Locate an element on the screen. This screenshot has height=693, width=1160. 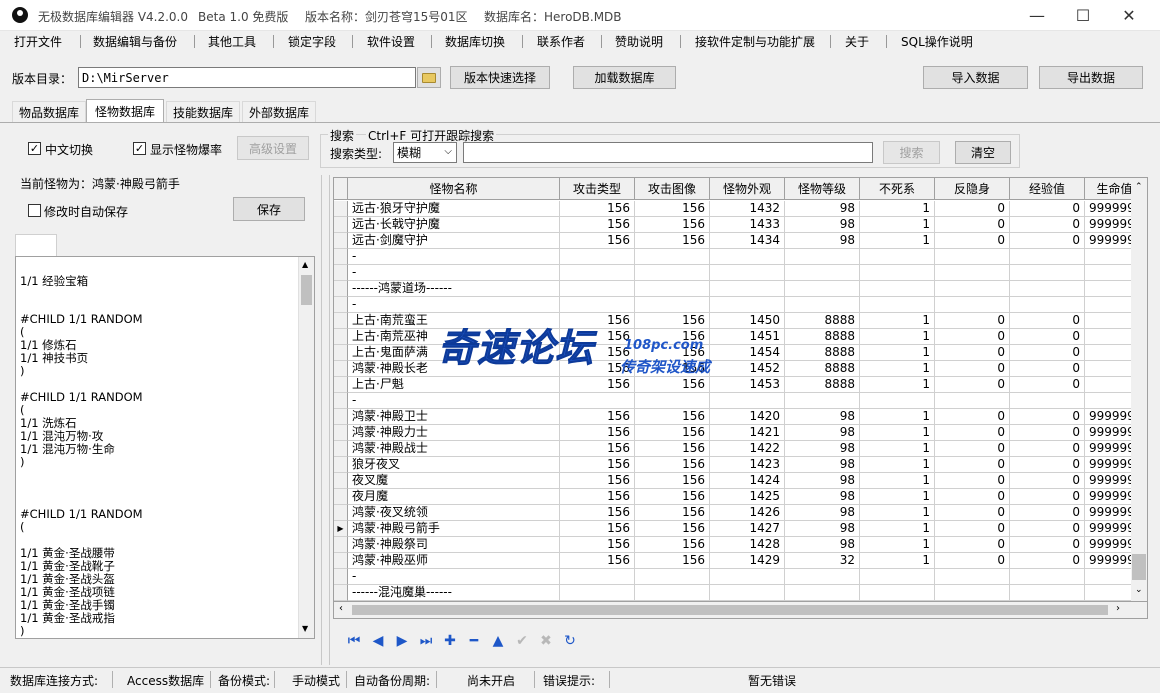
table-row: 鸿蒙·神殿卫士 156 156 1420 98 1 0 0 9999999 is located at coordinates (739, 417).